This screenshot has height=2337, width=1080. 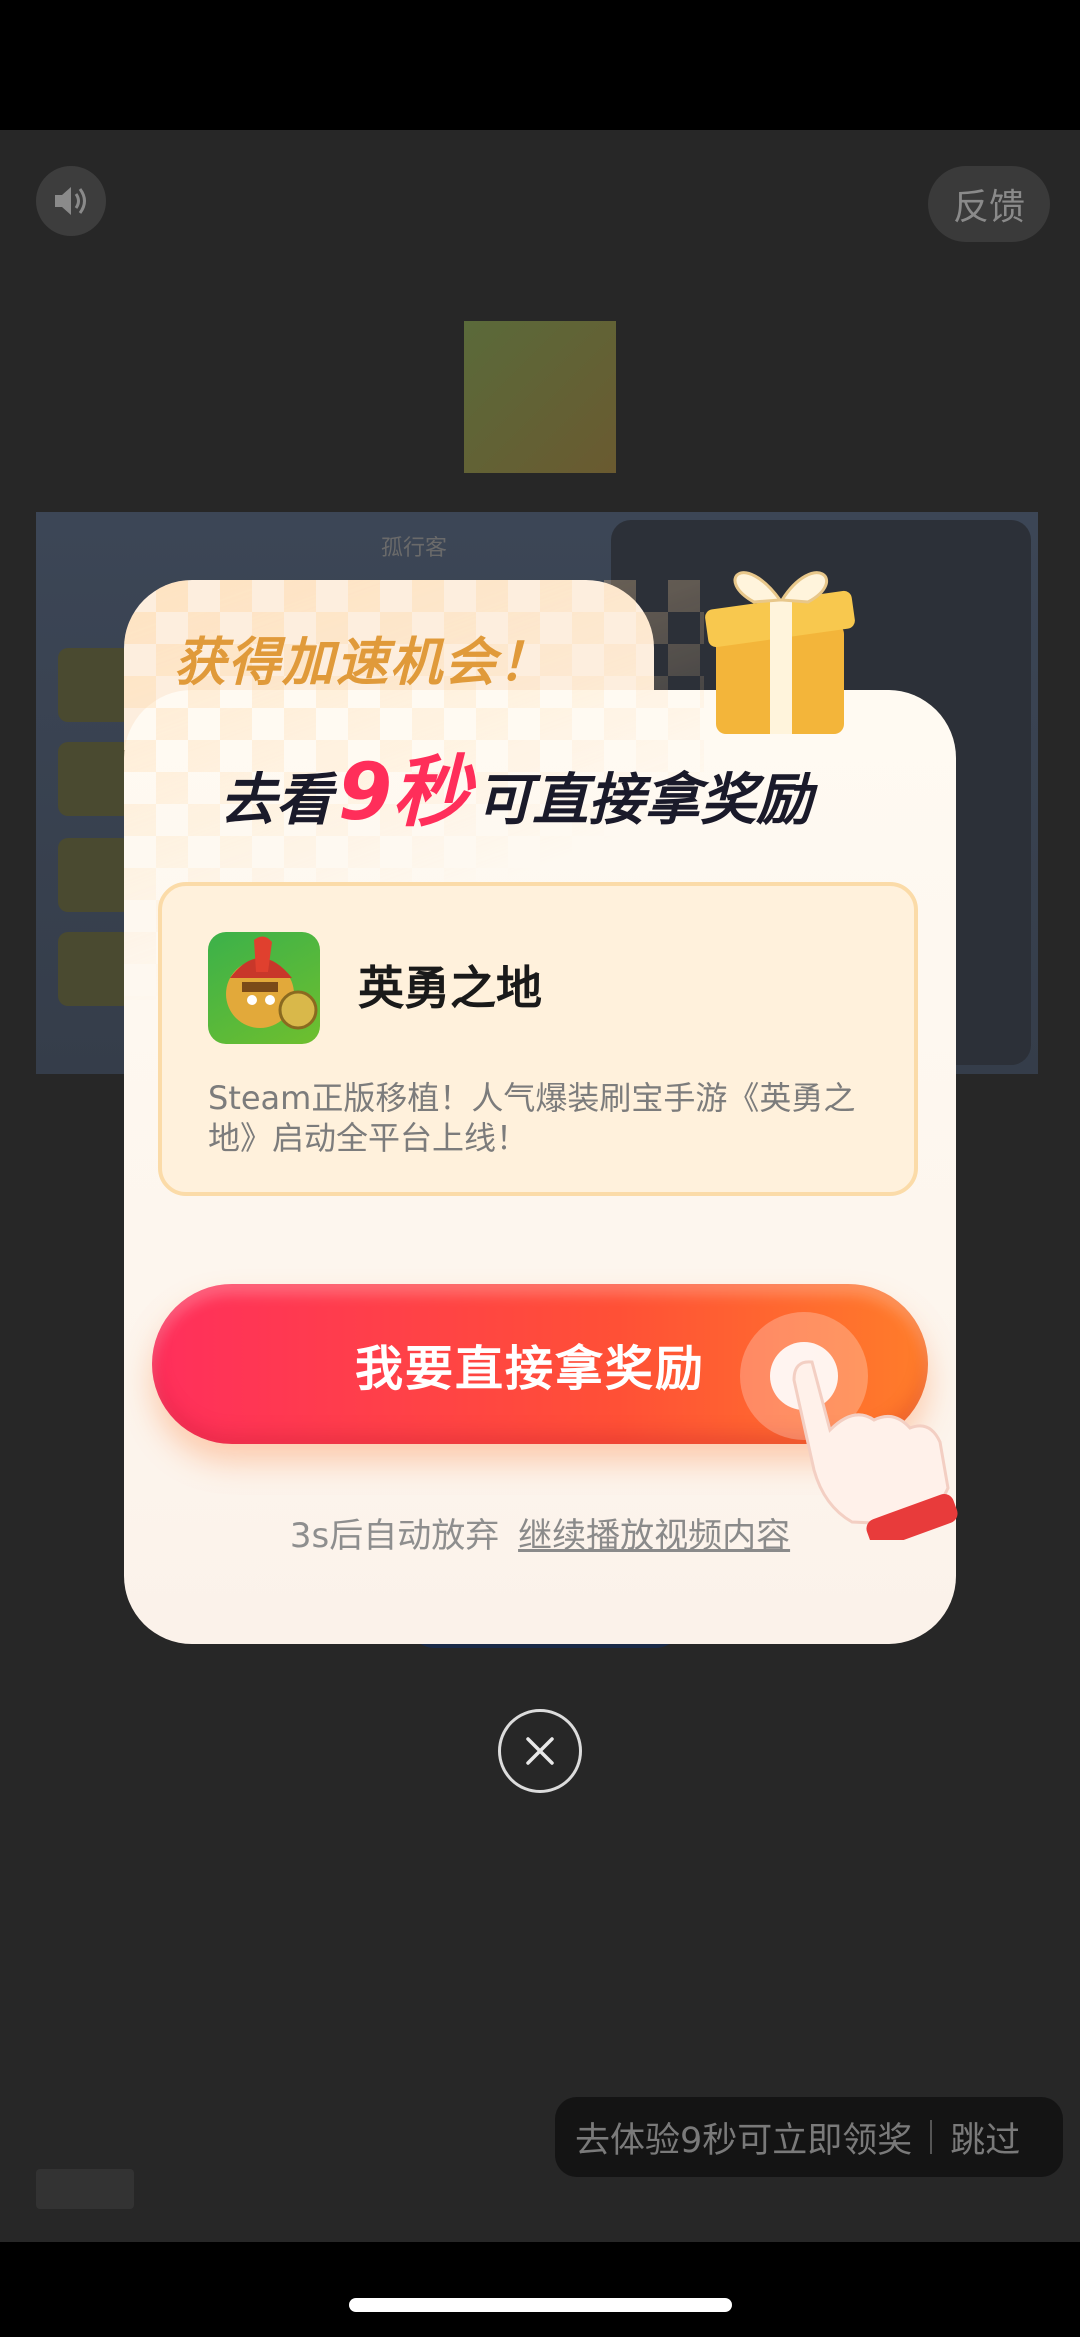 What do you see at coordinates (363, 663) in the screenshot?
I see `modal-head-title: 获得加速机会！` at bounding box center [363, 663].